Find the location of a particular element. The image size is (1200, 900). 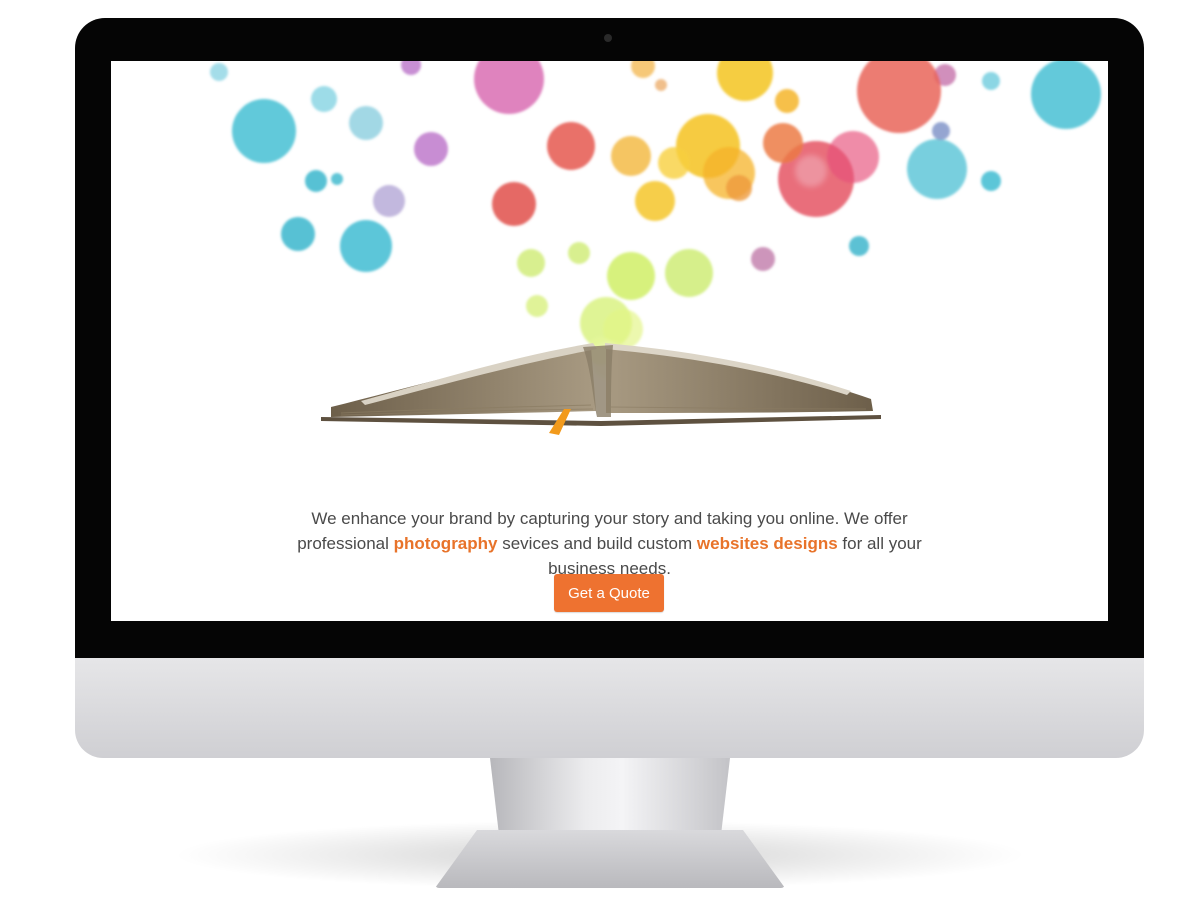

monitor-stand-base is located at coordinates (610, 859).